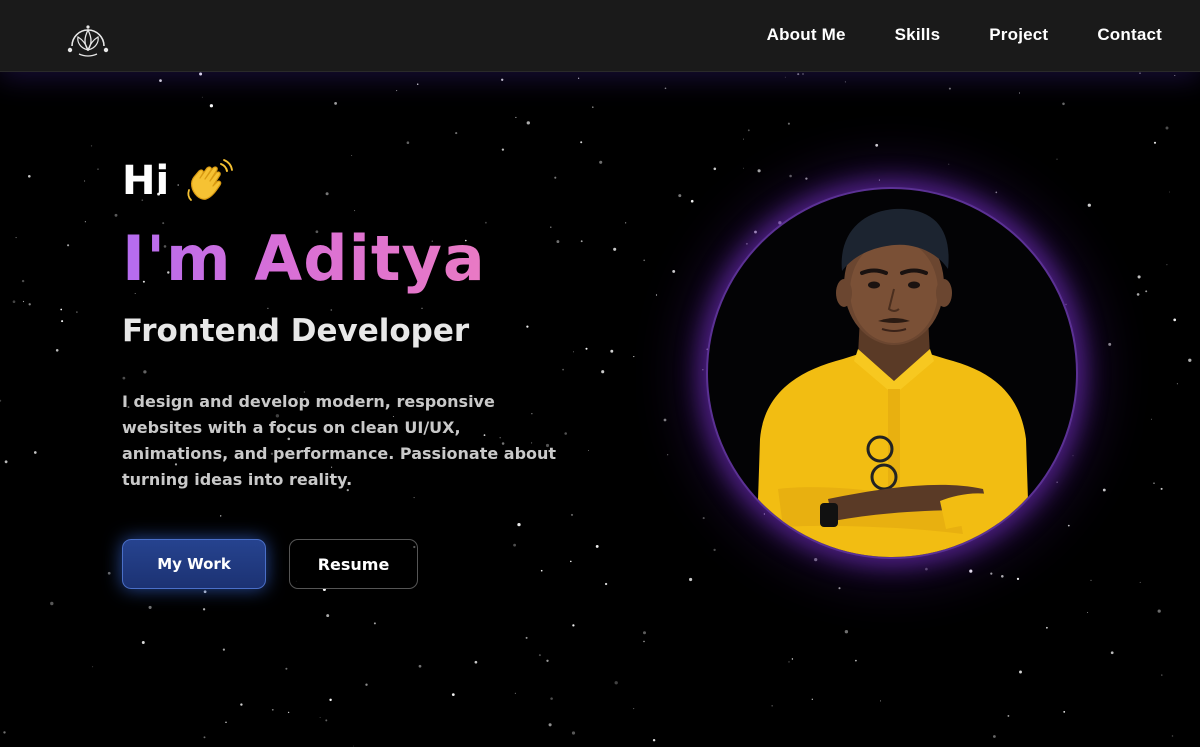 The width and height of the screenshot is (1200, 747). What do you see at coordinates (1018, 35) in the screenshot?
I see `nav-link-project: Project` at bounding box center [1018, 35].